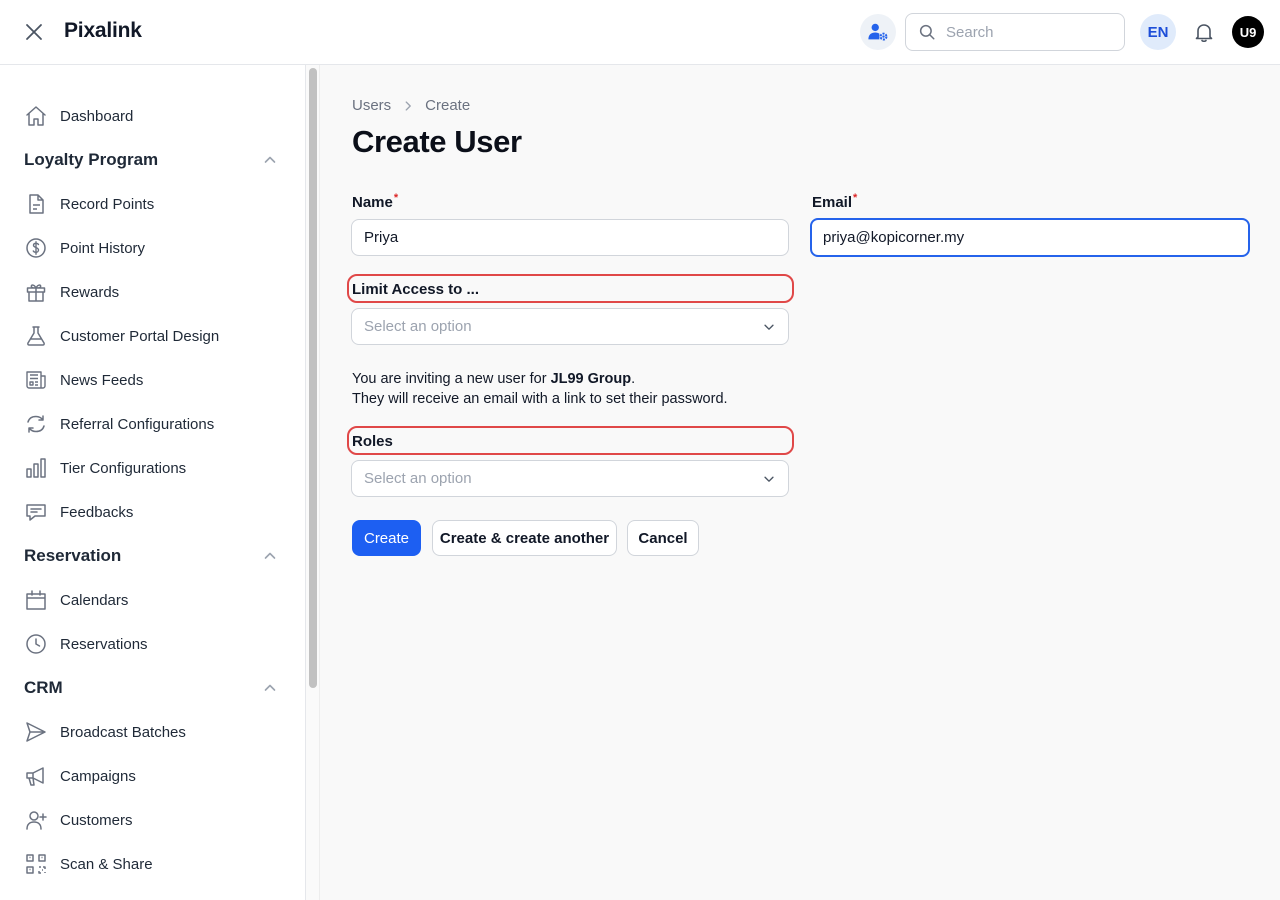  Describe the element at coordinates (372, 202) in the screenshot. I see `name-label-text: Name` at that location.